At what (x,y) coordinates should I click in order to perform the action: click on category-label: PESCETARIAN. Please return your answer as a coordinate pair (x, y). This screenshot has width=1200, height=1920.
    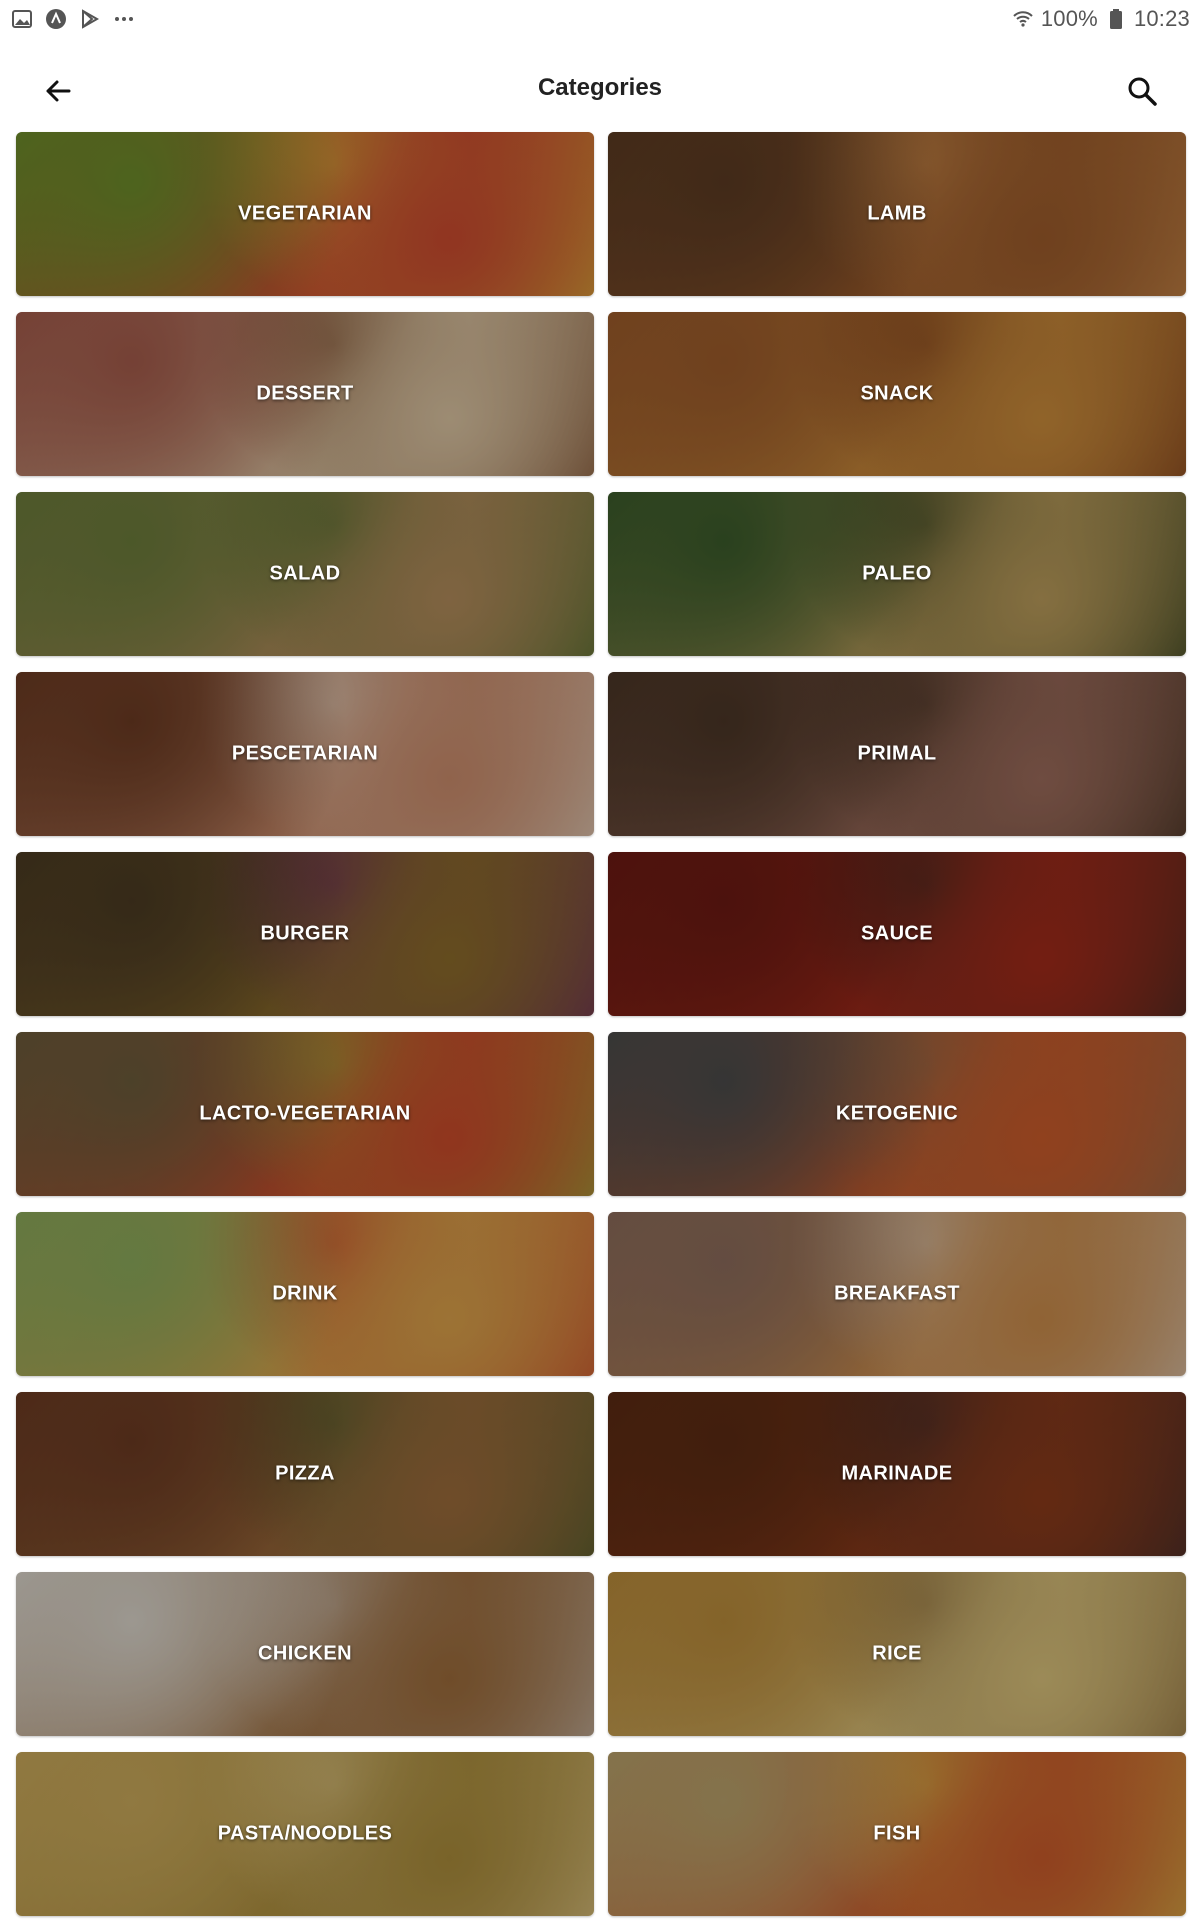
    Looking at the image, I should click on (305, 753).